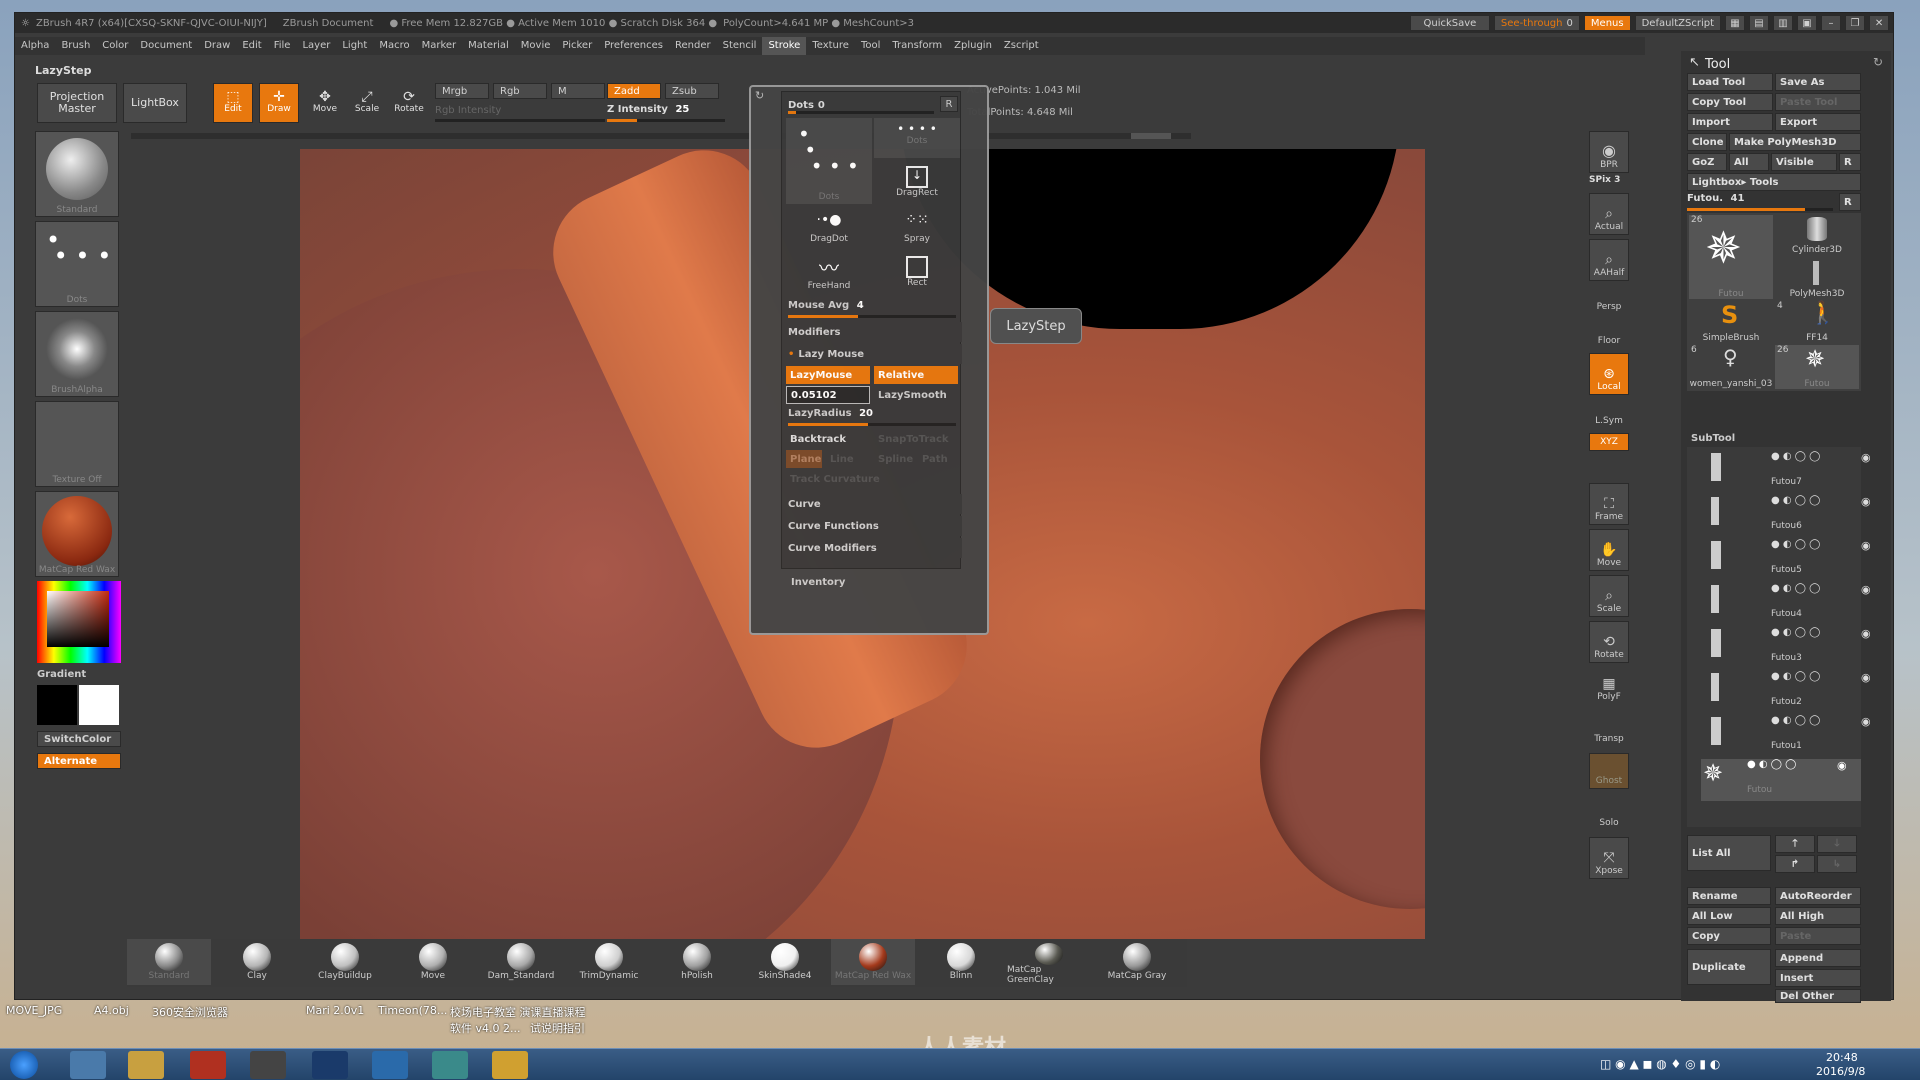 This screenshot has height=1080, width=1920. I want to click on outdent-arrow-icon: ↳, so click(1837, 864).